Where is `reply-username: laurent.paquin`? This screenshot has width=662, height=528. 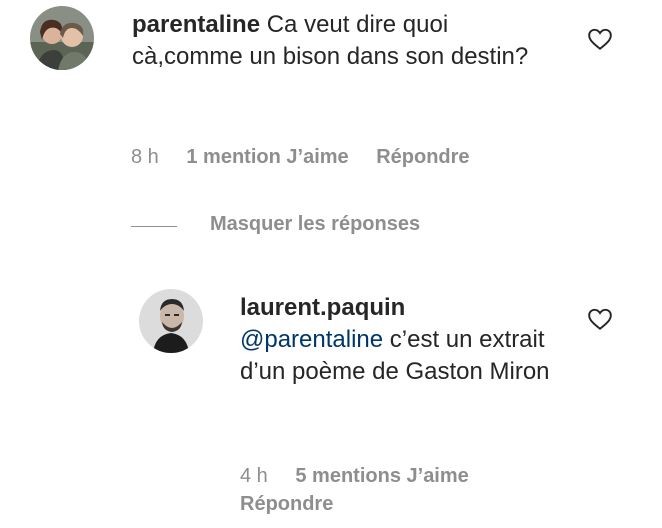
reply-username: laurent.paquin is located at coordinates (322, 307).